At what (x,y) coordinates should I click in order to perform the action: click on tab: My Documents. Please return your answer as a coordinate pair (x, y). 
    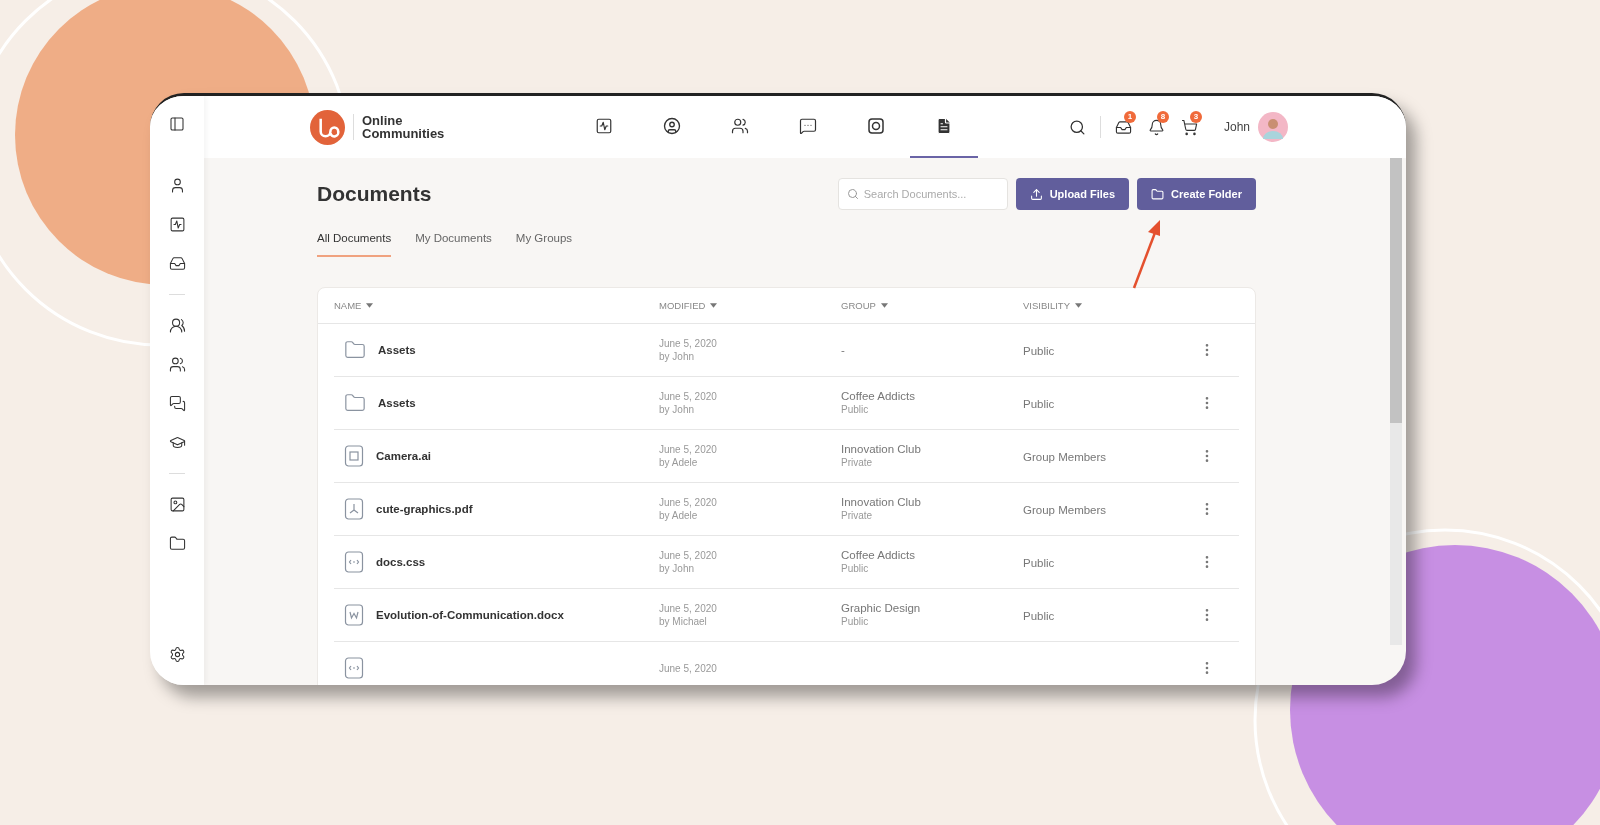
    Looking at the image, I should click on (453, 244).